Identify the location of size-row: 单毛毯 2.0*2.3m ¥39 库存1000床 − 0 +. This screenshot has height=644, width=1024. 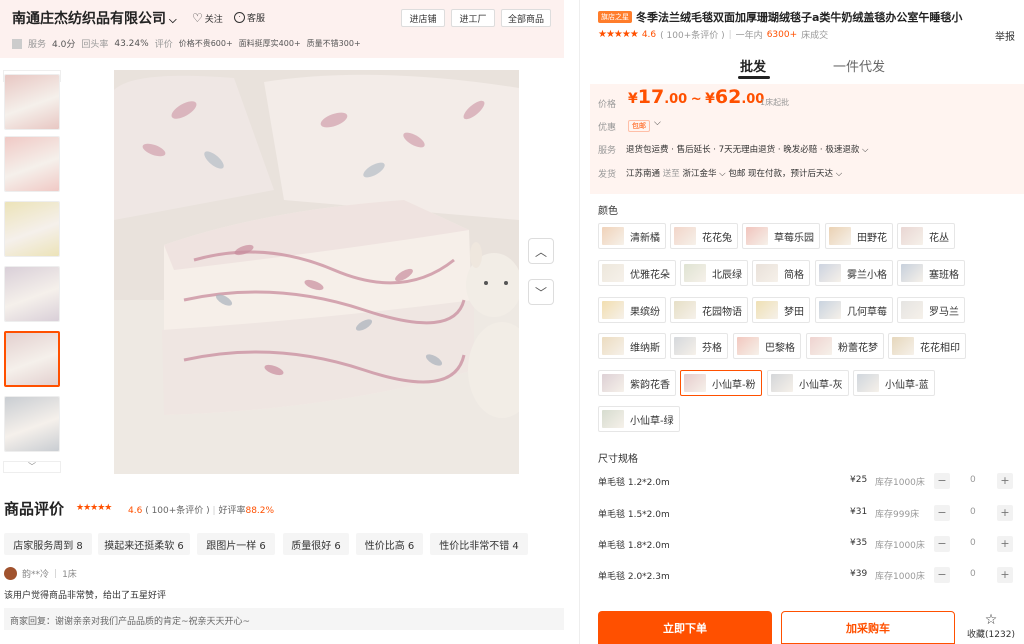
(807, 575).